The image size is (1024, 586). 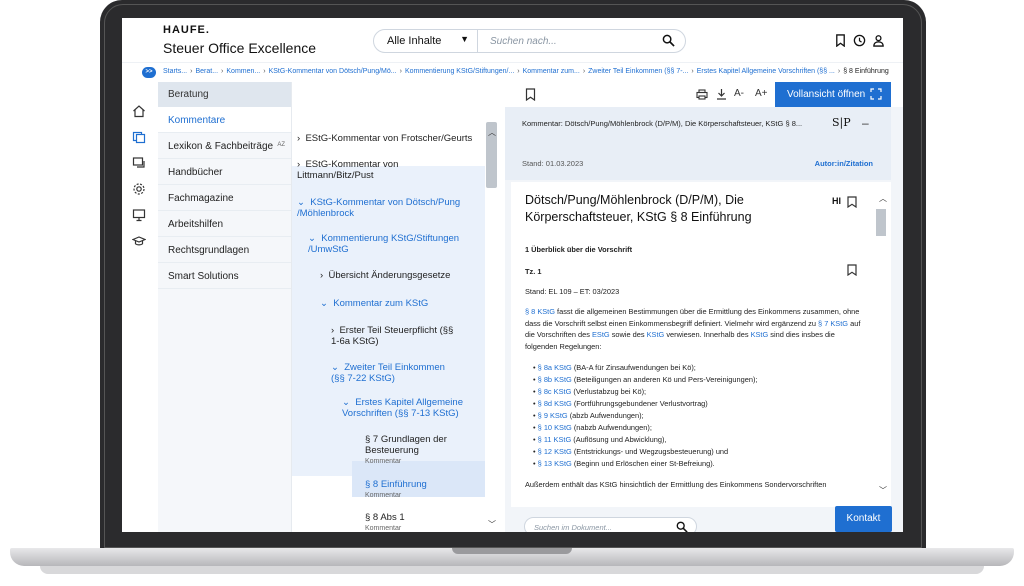 What do you see at coordinates (611, 427) in the screenshot?
I see `list-item-text: (nabzb Aufwendungen);` at bounding box center [611, 427].